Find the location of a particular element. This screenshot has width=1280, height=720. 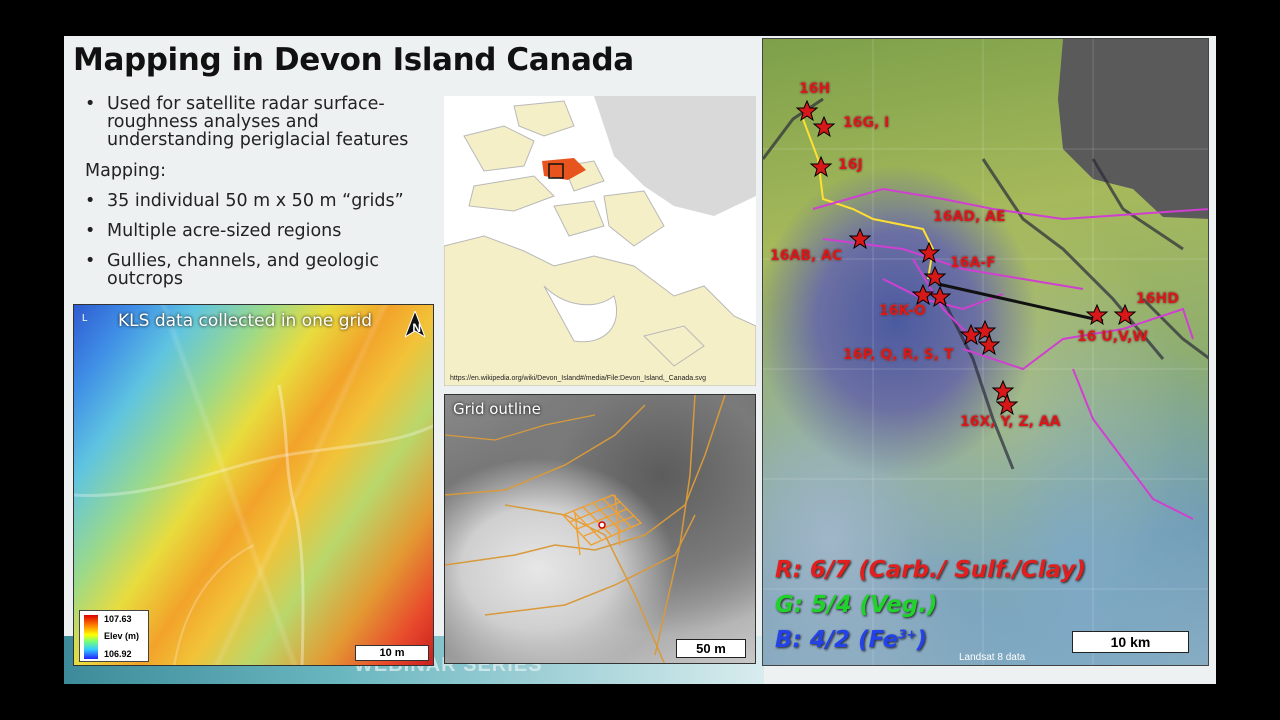

grid-outline-graphic is located at coordinates (585, 529).